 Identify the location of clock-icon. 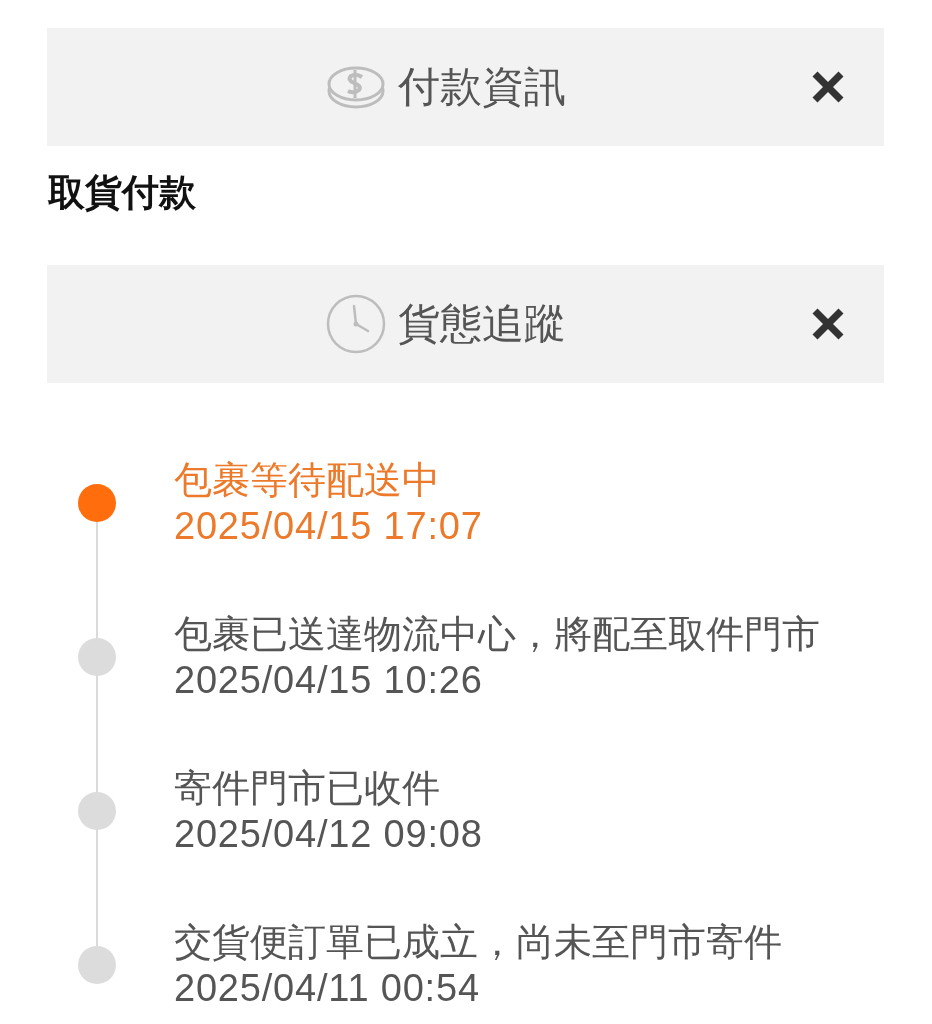
(356, 324).